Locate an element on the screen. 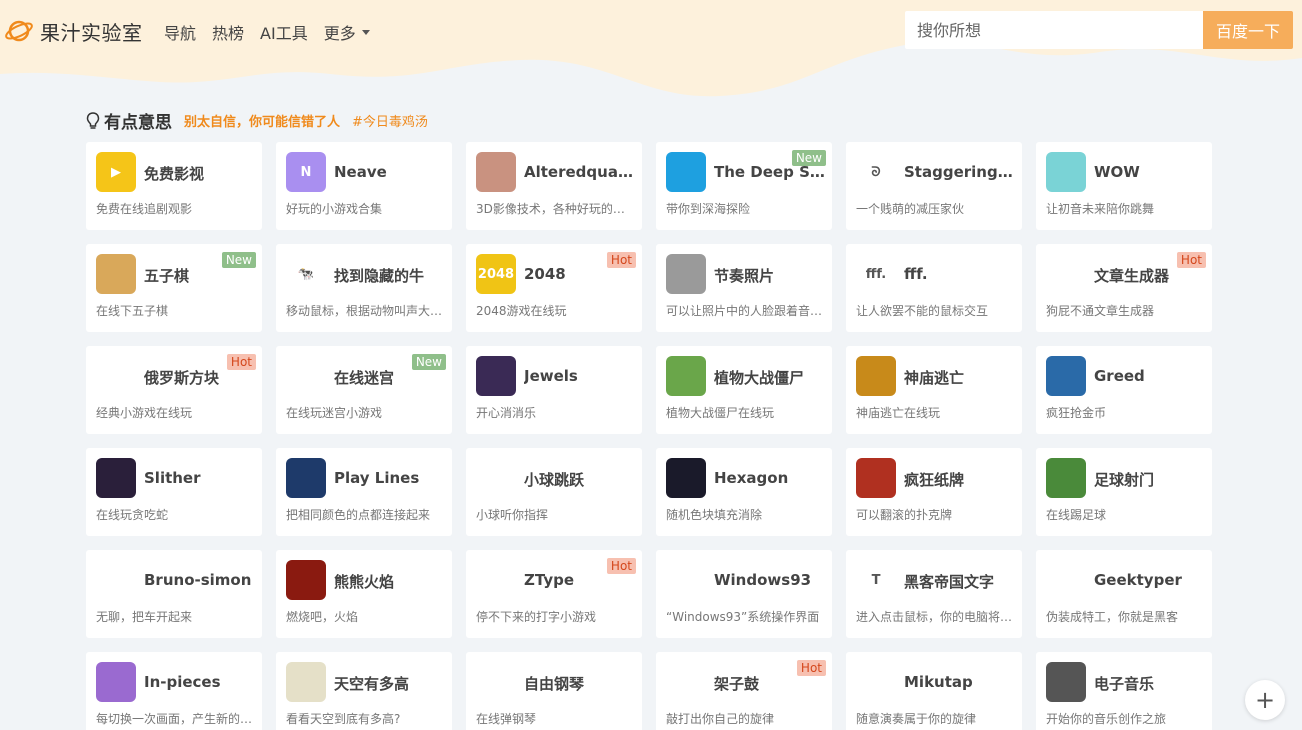  app-card: In-pieces 每切换一次画面，产生新的动物形象 is located at coordinates (174, 691).